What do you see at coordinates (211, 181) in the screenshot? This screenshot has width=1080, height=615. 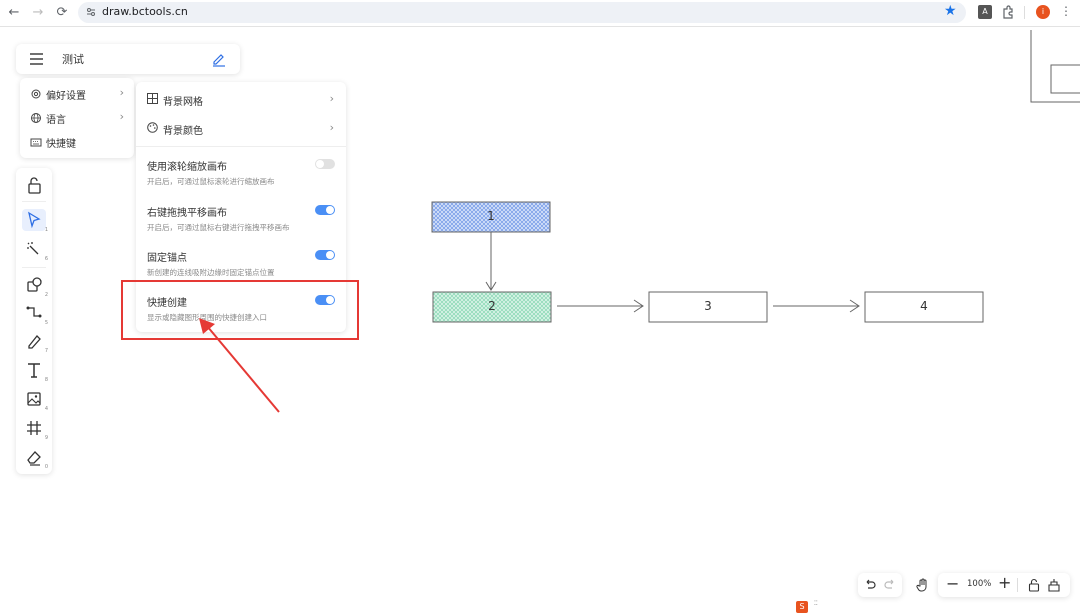 I see `setting-description: 开启后，可通过鼠标滚轮进行缩放画布` at bounding box center [211, 181].